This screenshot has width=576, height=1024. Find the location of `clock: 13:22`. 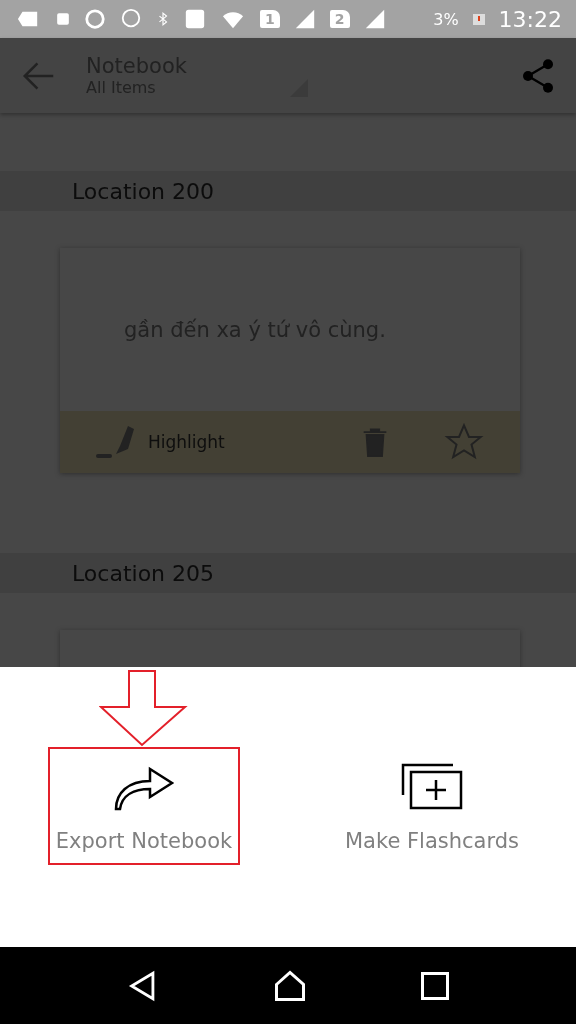

clock: 13:22 is located at coordinates (530, 19).